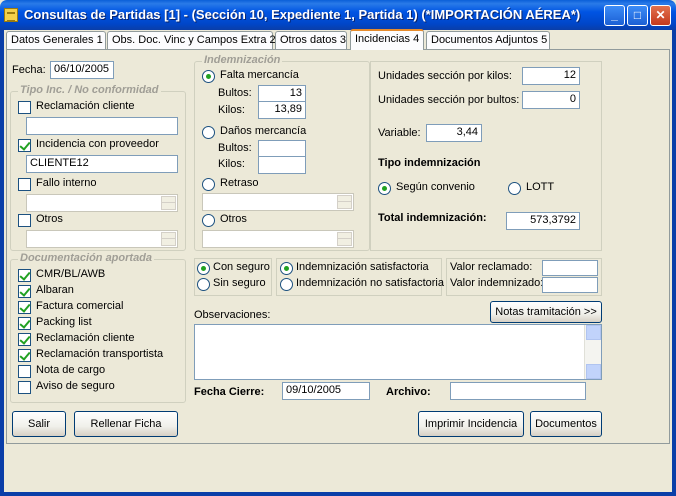  Describe the element at coordinates (614, 15) in the screenshot. I see `minimize-button: _` at that location.